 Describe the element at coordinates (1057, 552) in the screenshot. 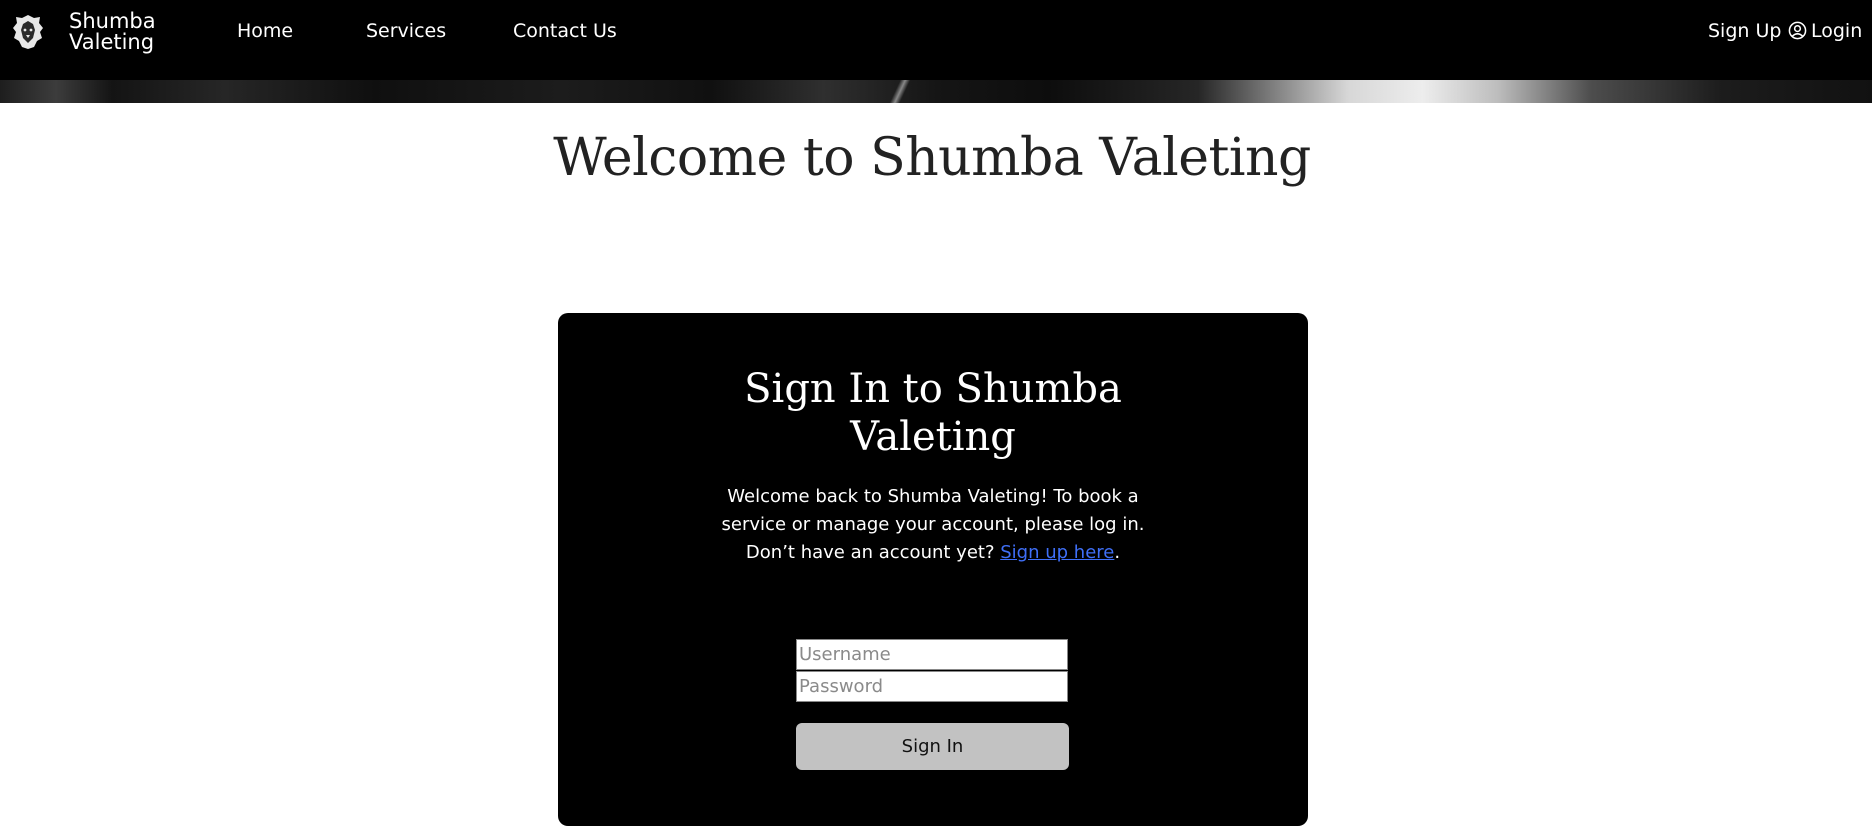

I see `signup-link: Sign up here` at that location.